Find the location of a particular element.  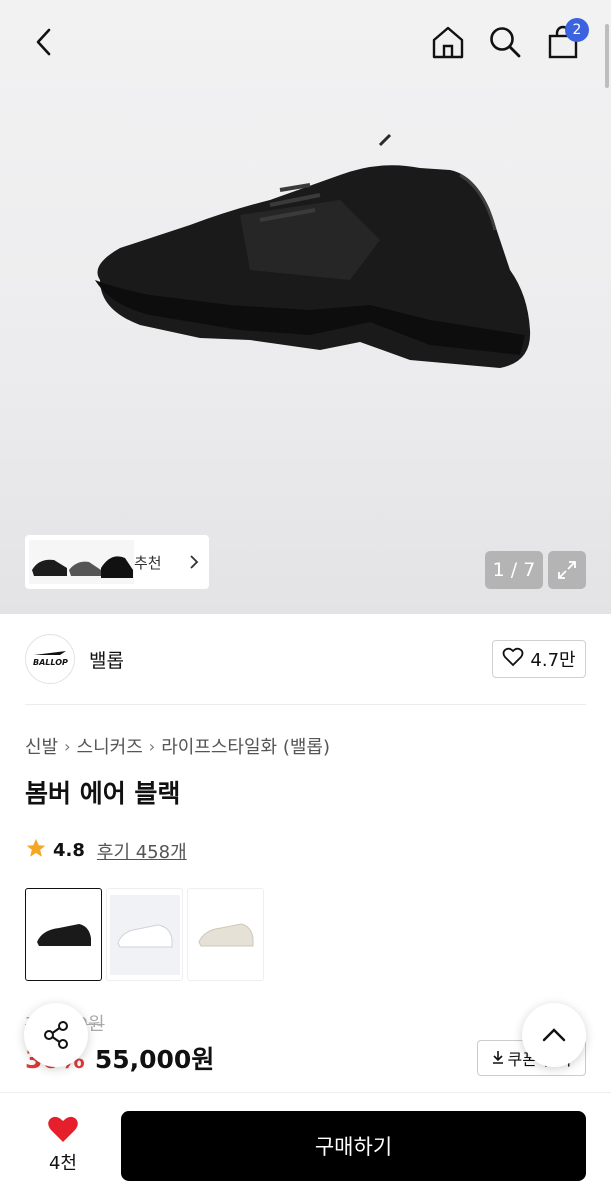

svg-text: BALLOP is located at coordinates (50, 662).